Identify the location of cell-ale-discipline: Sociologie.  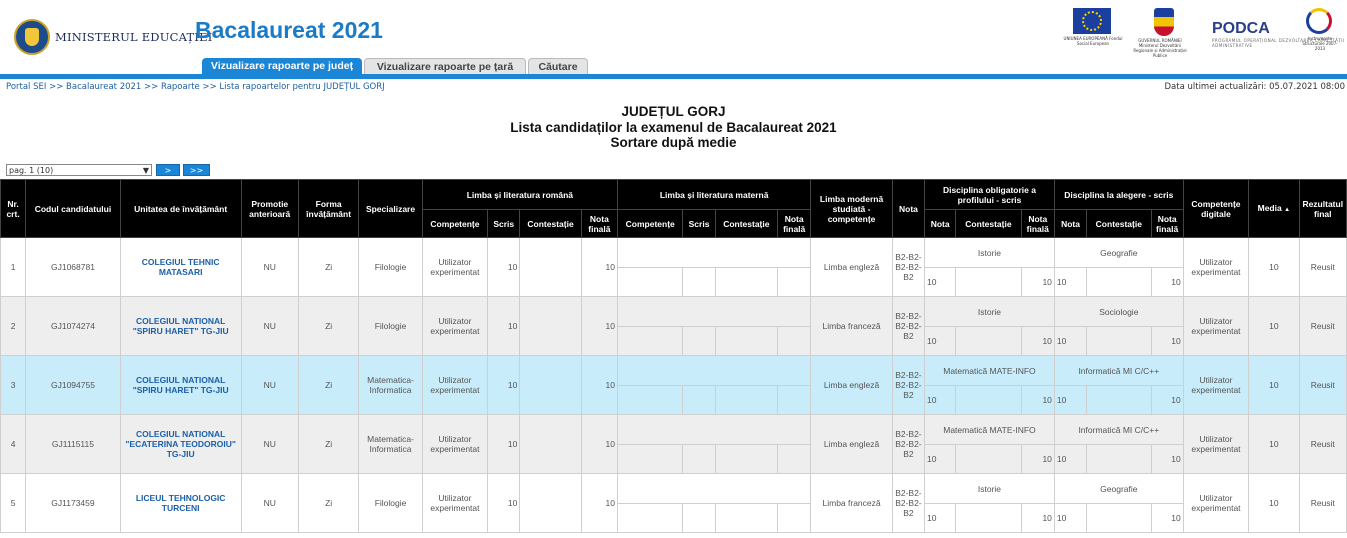
(1118, 311).